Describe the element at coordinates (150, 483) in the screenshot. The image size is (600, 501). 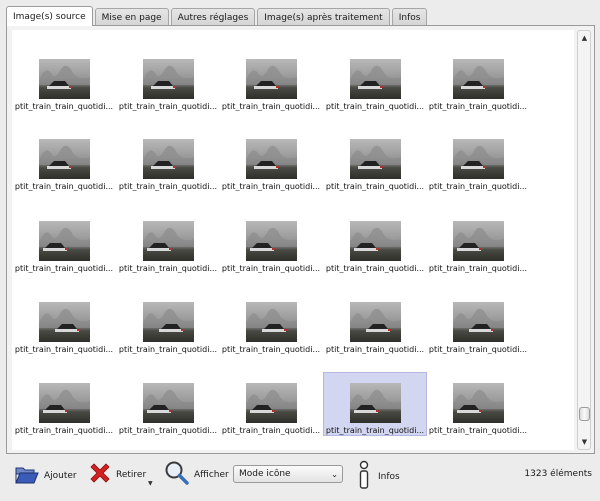
I see `remove-menu-arrow-icon: ▼` at that location.